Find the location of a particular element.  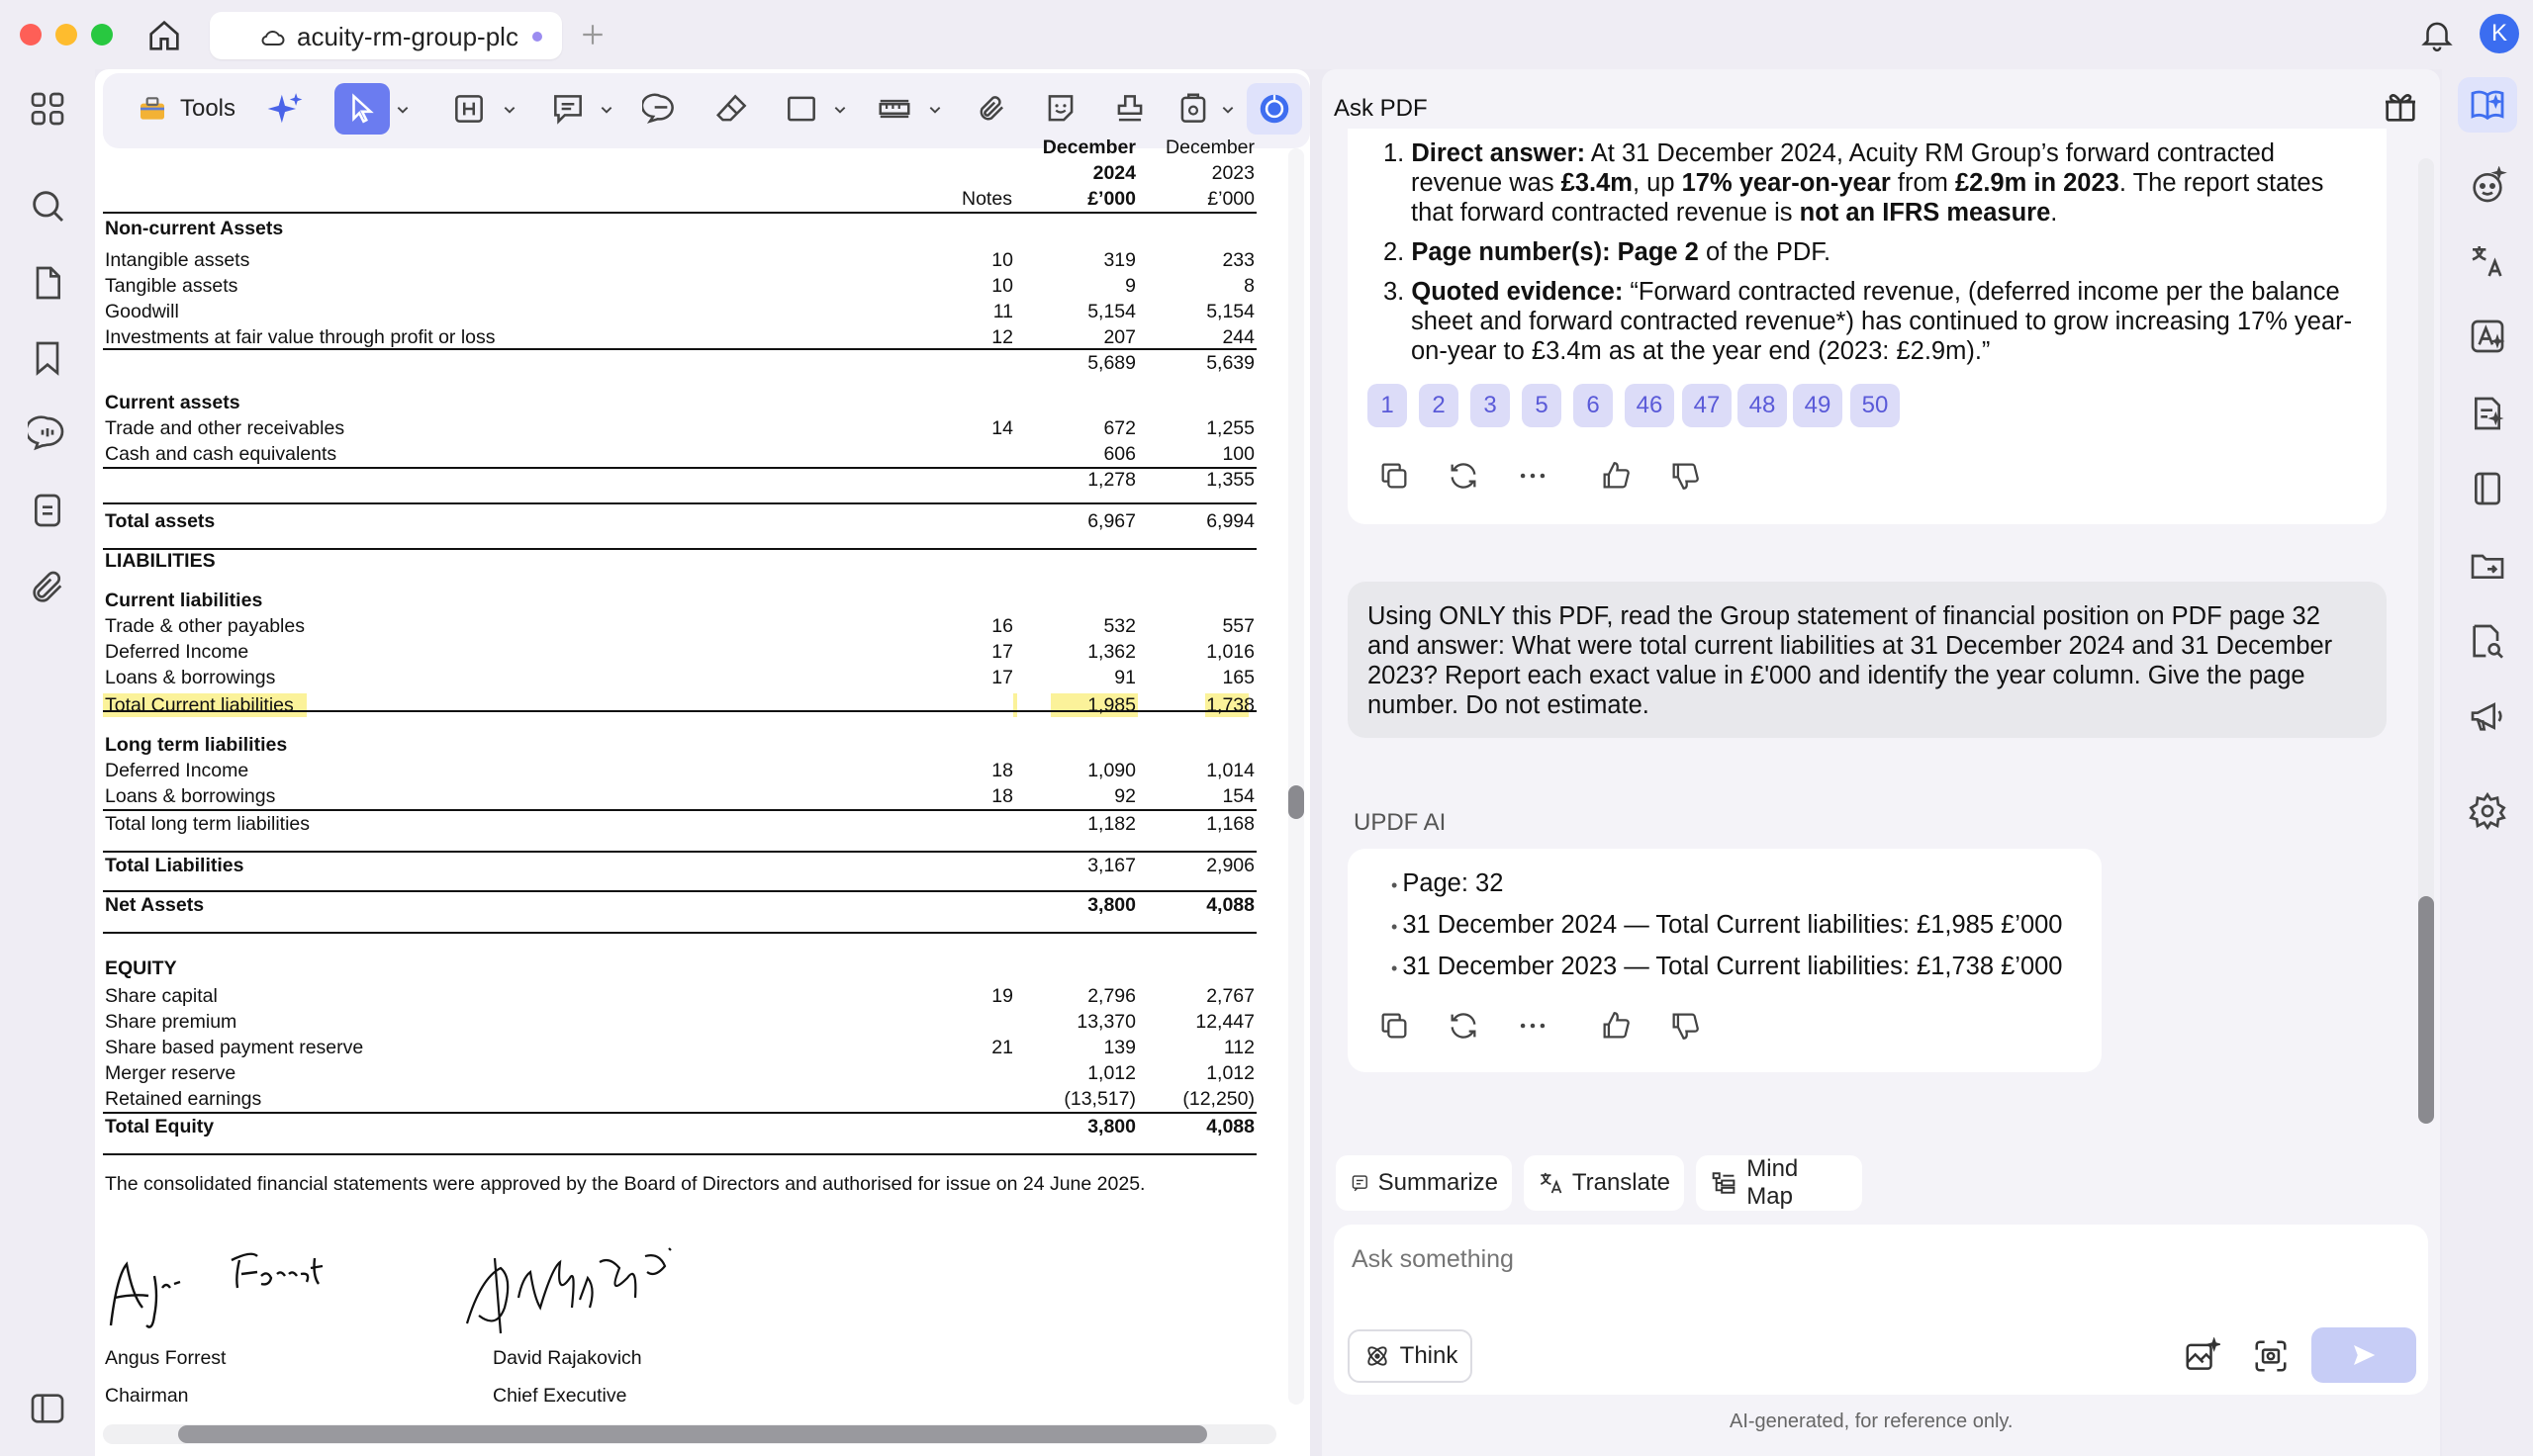

avatar-letter: K is located at coordinates (2498, 33).